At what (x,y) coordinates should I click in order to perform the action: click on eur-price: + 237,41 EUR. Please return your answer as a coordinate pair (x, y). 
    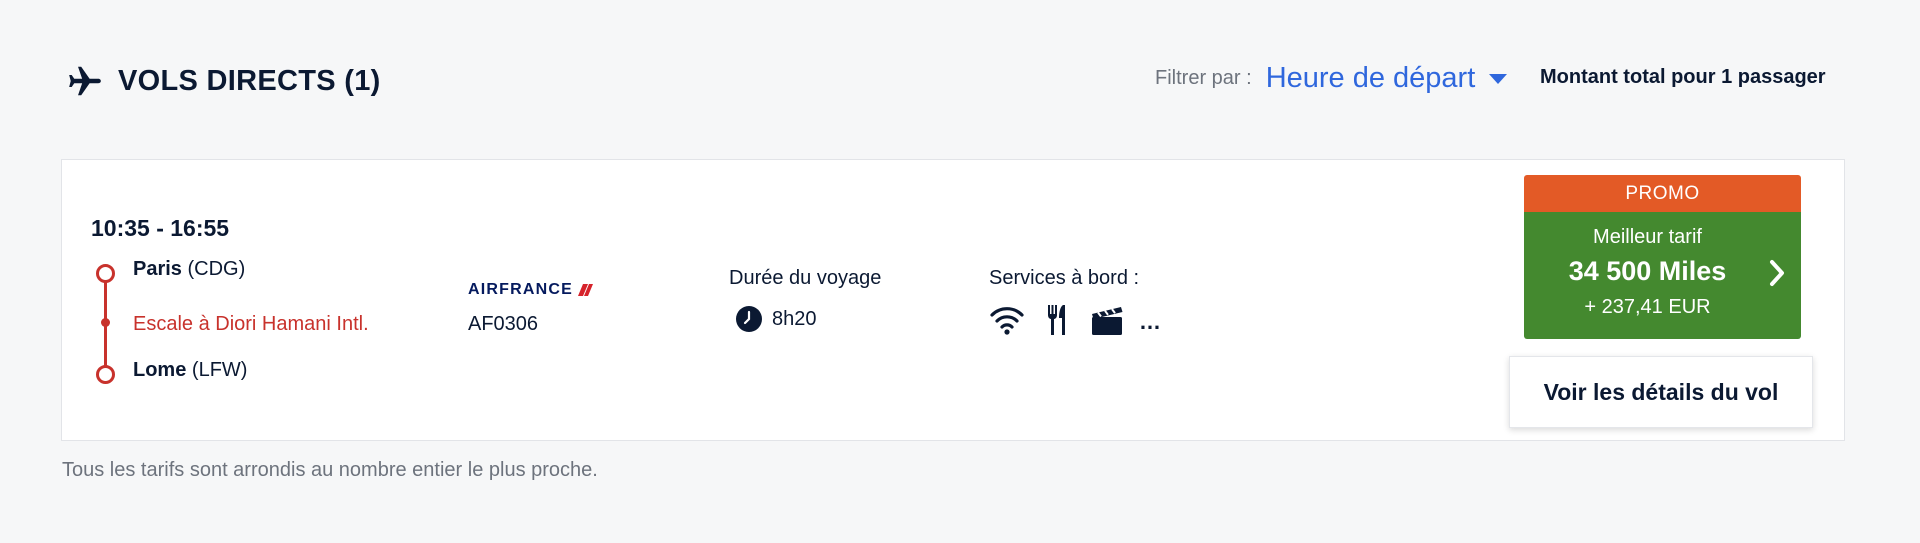
    Looking at the image, I should click on (1647, 307).